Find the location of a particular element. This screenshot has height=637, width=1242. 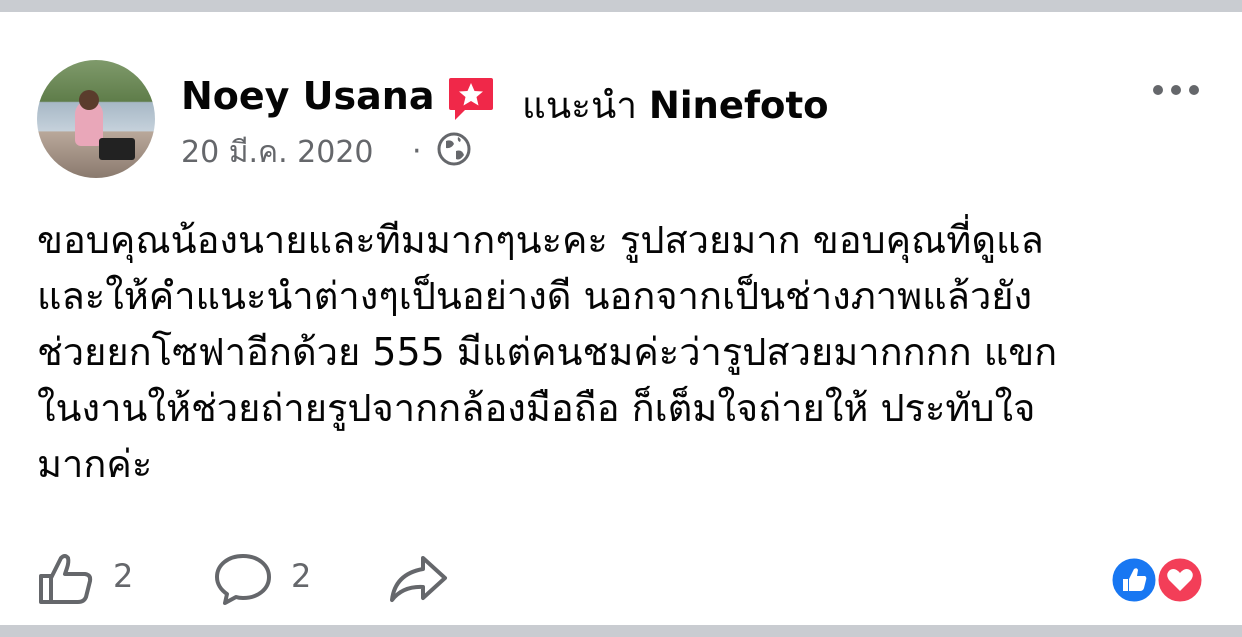

recommended-page-link: Ninefoto is located at coordinates (739, 105).